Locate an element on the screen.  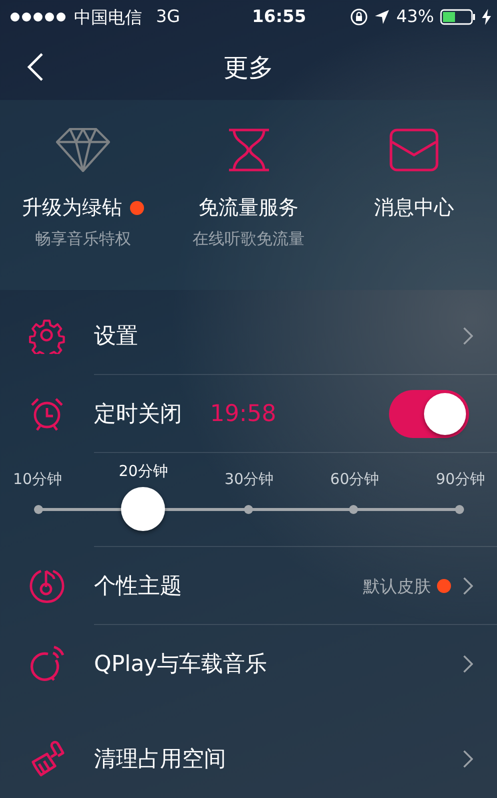
row-label: 个性主题 is located at coordinates (138, 587).